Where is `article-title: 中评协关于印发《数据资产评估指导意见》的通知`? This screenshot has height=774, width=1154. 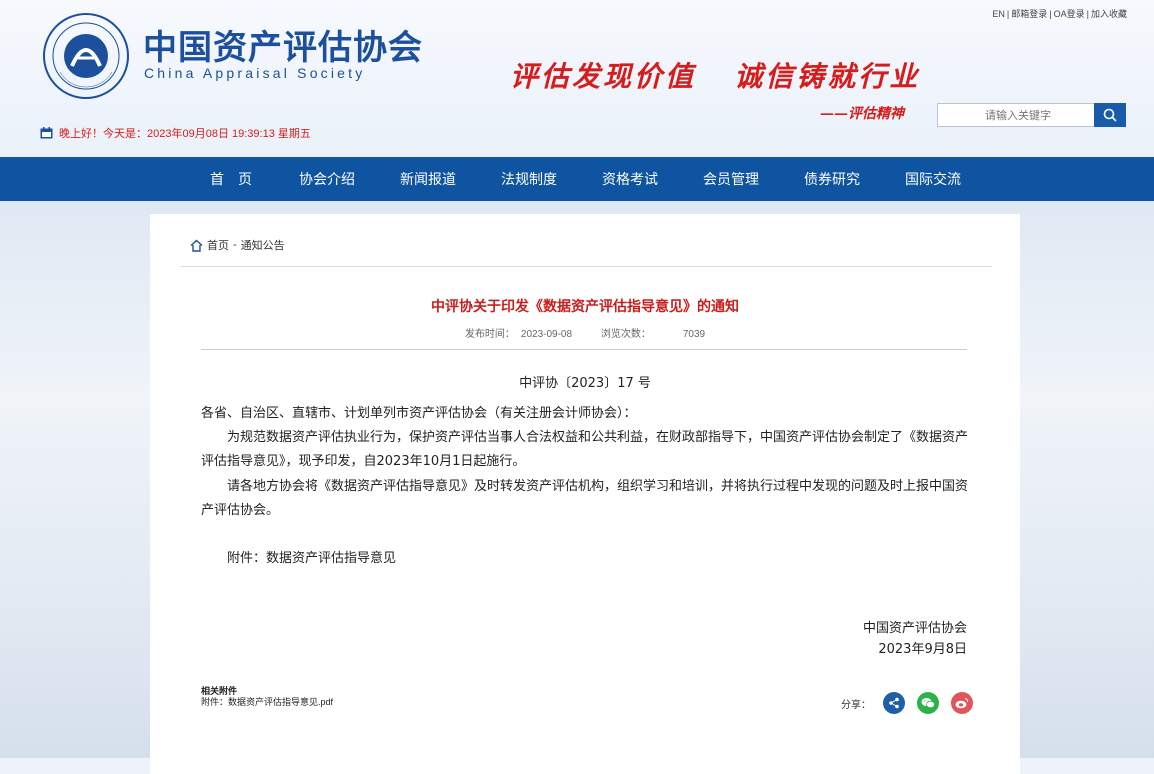 article-title: 中评协关于印发《数据资产评估指导意见》的通知 is located at coordinates (585, 306).